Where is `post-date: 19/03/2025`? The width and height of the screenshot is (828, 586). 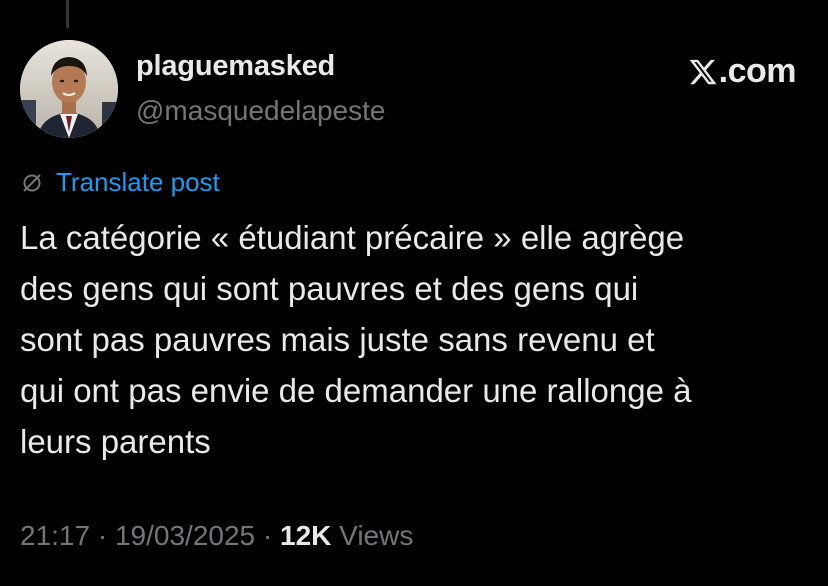 post-date: 19/03/2025 is located at coordinates (185, 535).